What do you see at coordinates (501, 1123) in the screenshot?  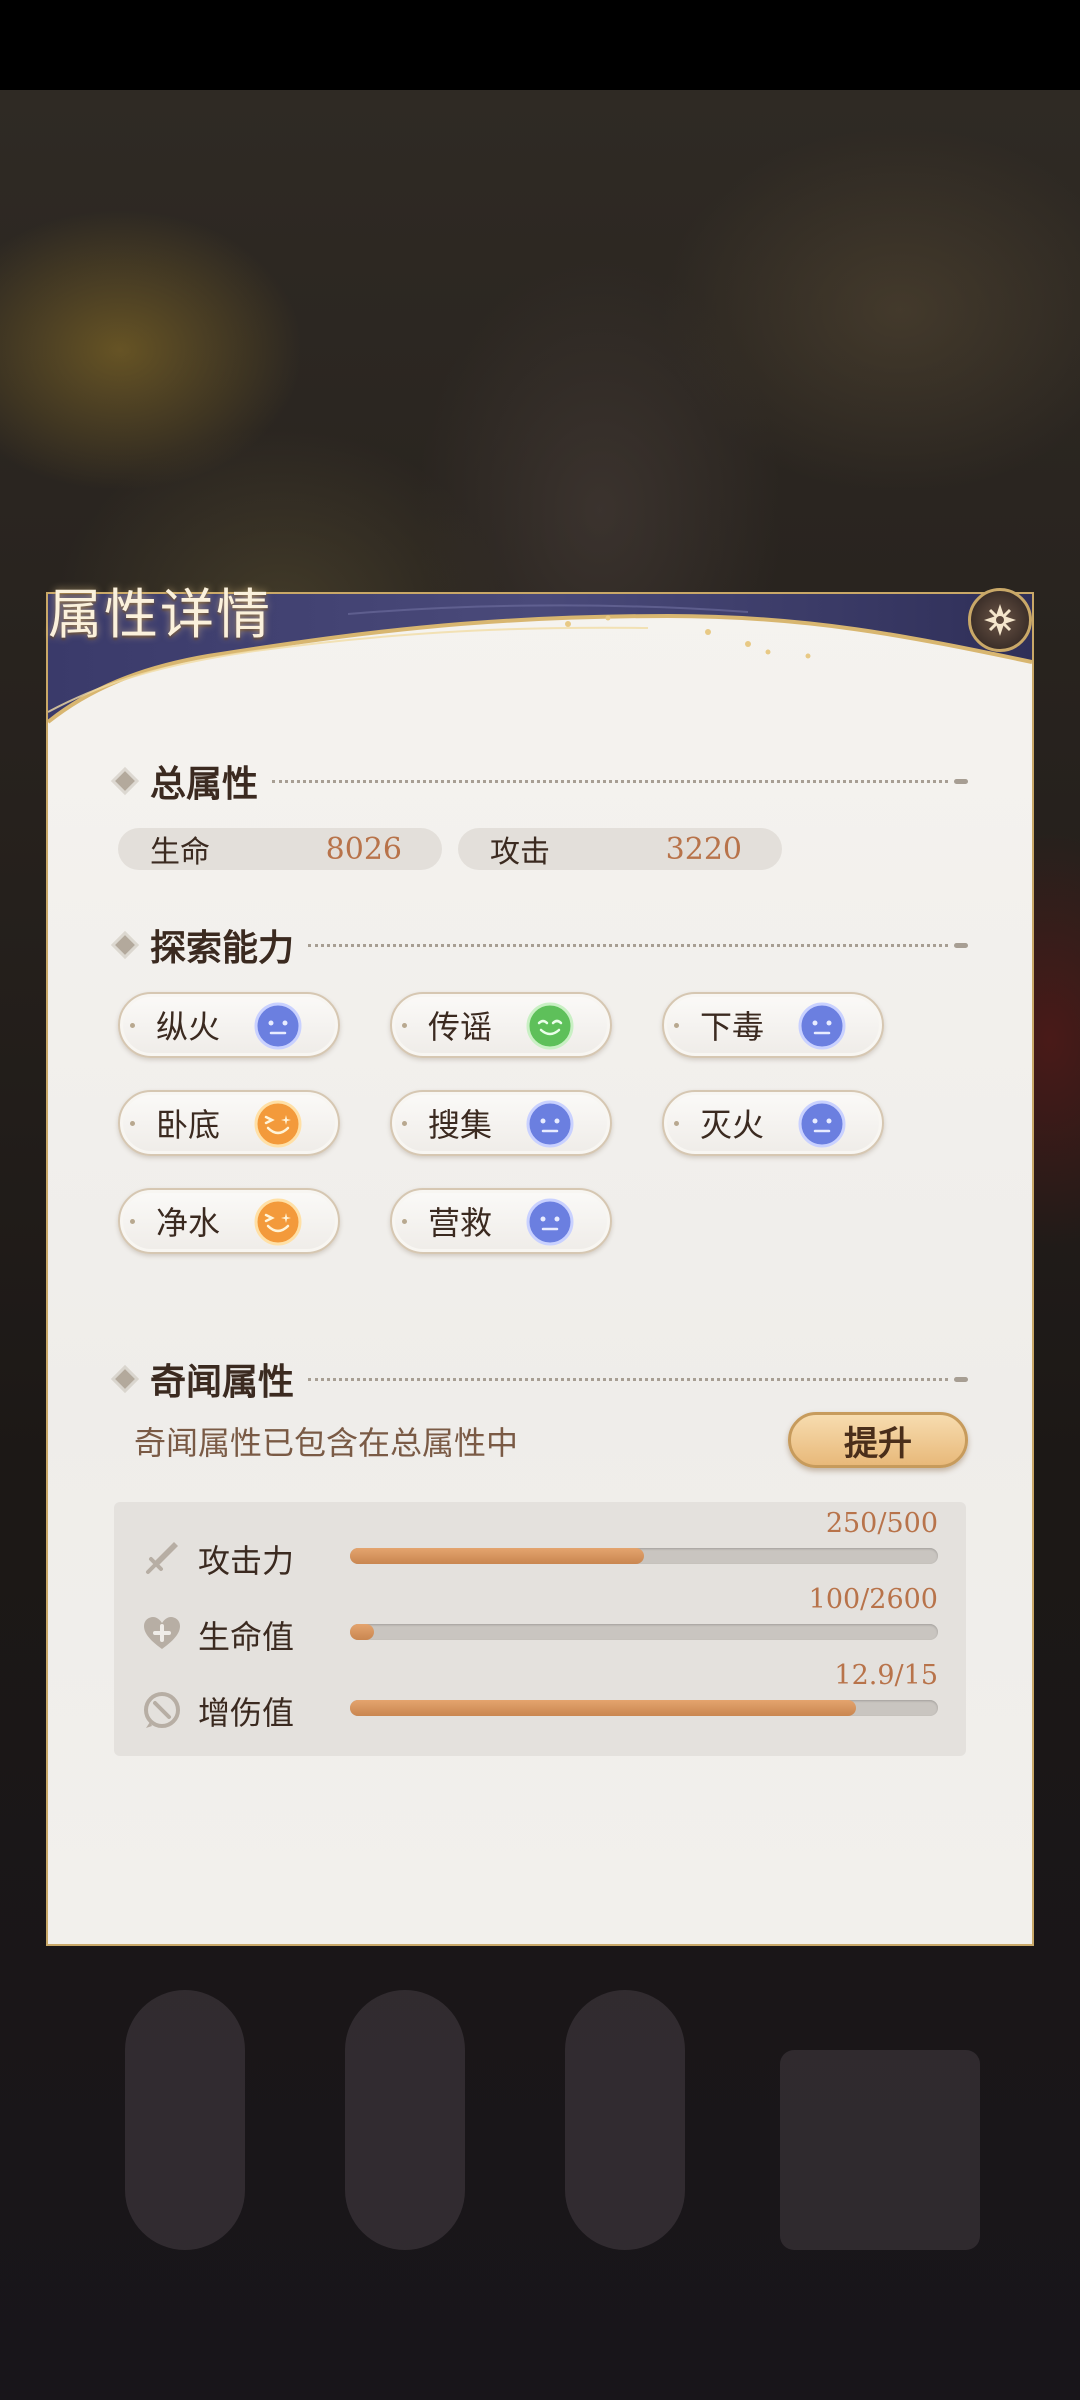 I see `ability-chip: 搜集` at bounding box center [501, 1123].